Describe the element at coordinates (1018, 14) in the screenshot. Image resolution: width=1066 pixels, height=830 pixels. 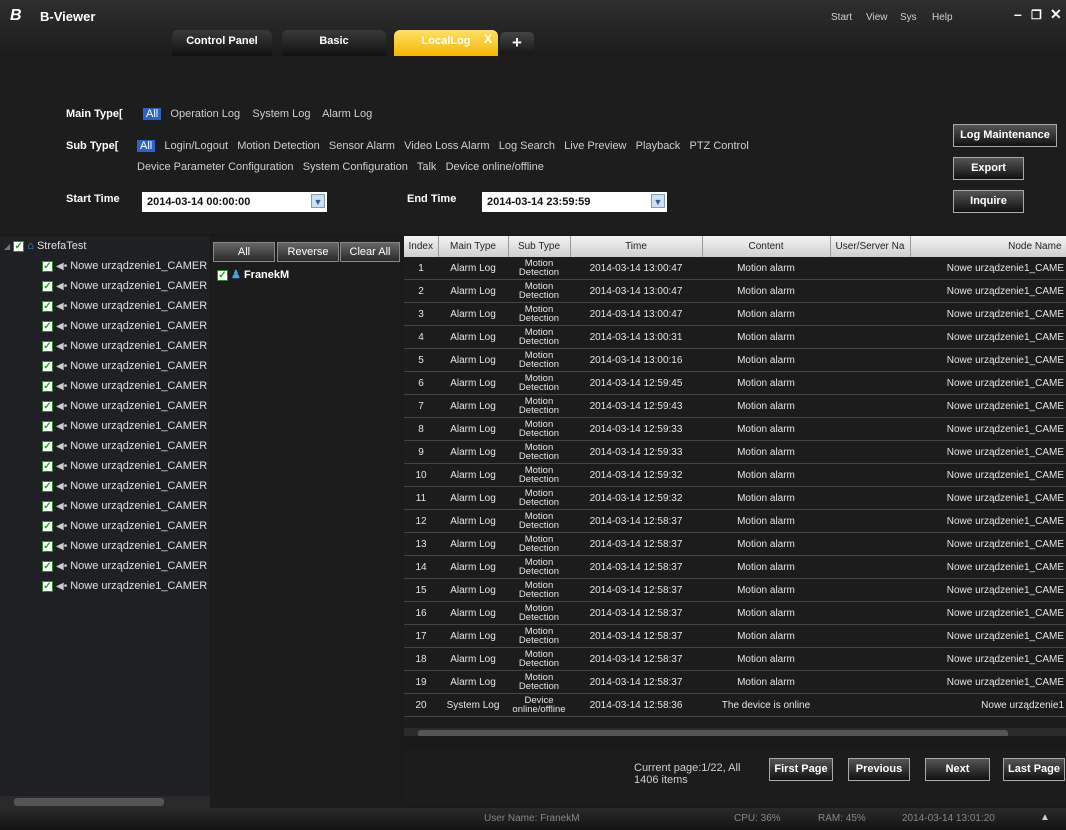
I see `minimize-icon: –` at that location.